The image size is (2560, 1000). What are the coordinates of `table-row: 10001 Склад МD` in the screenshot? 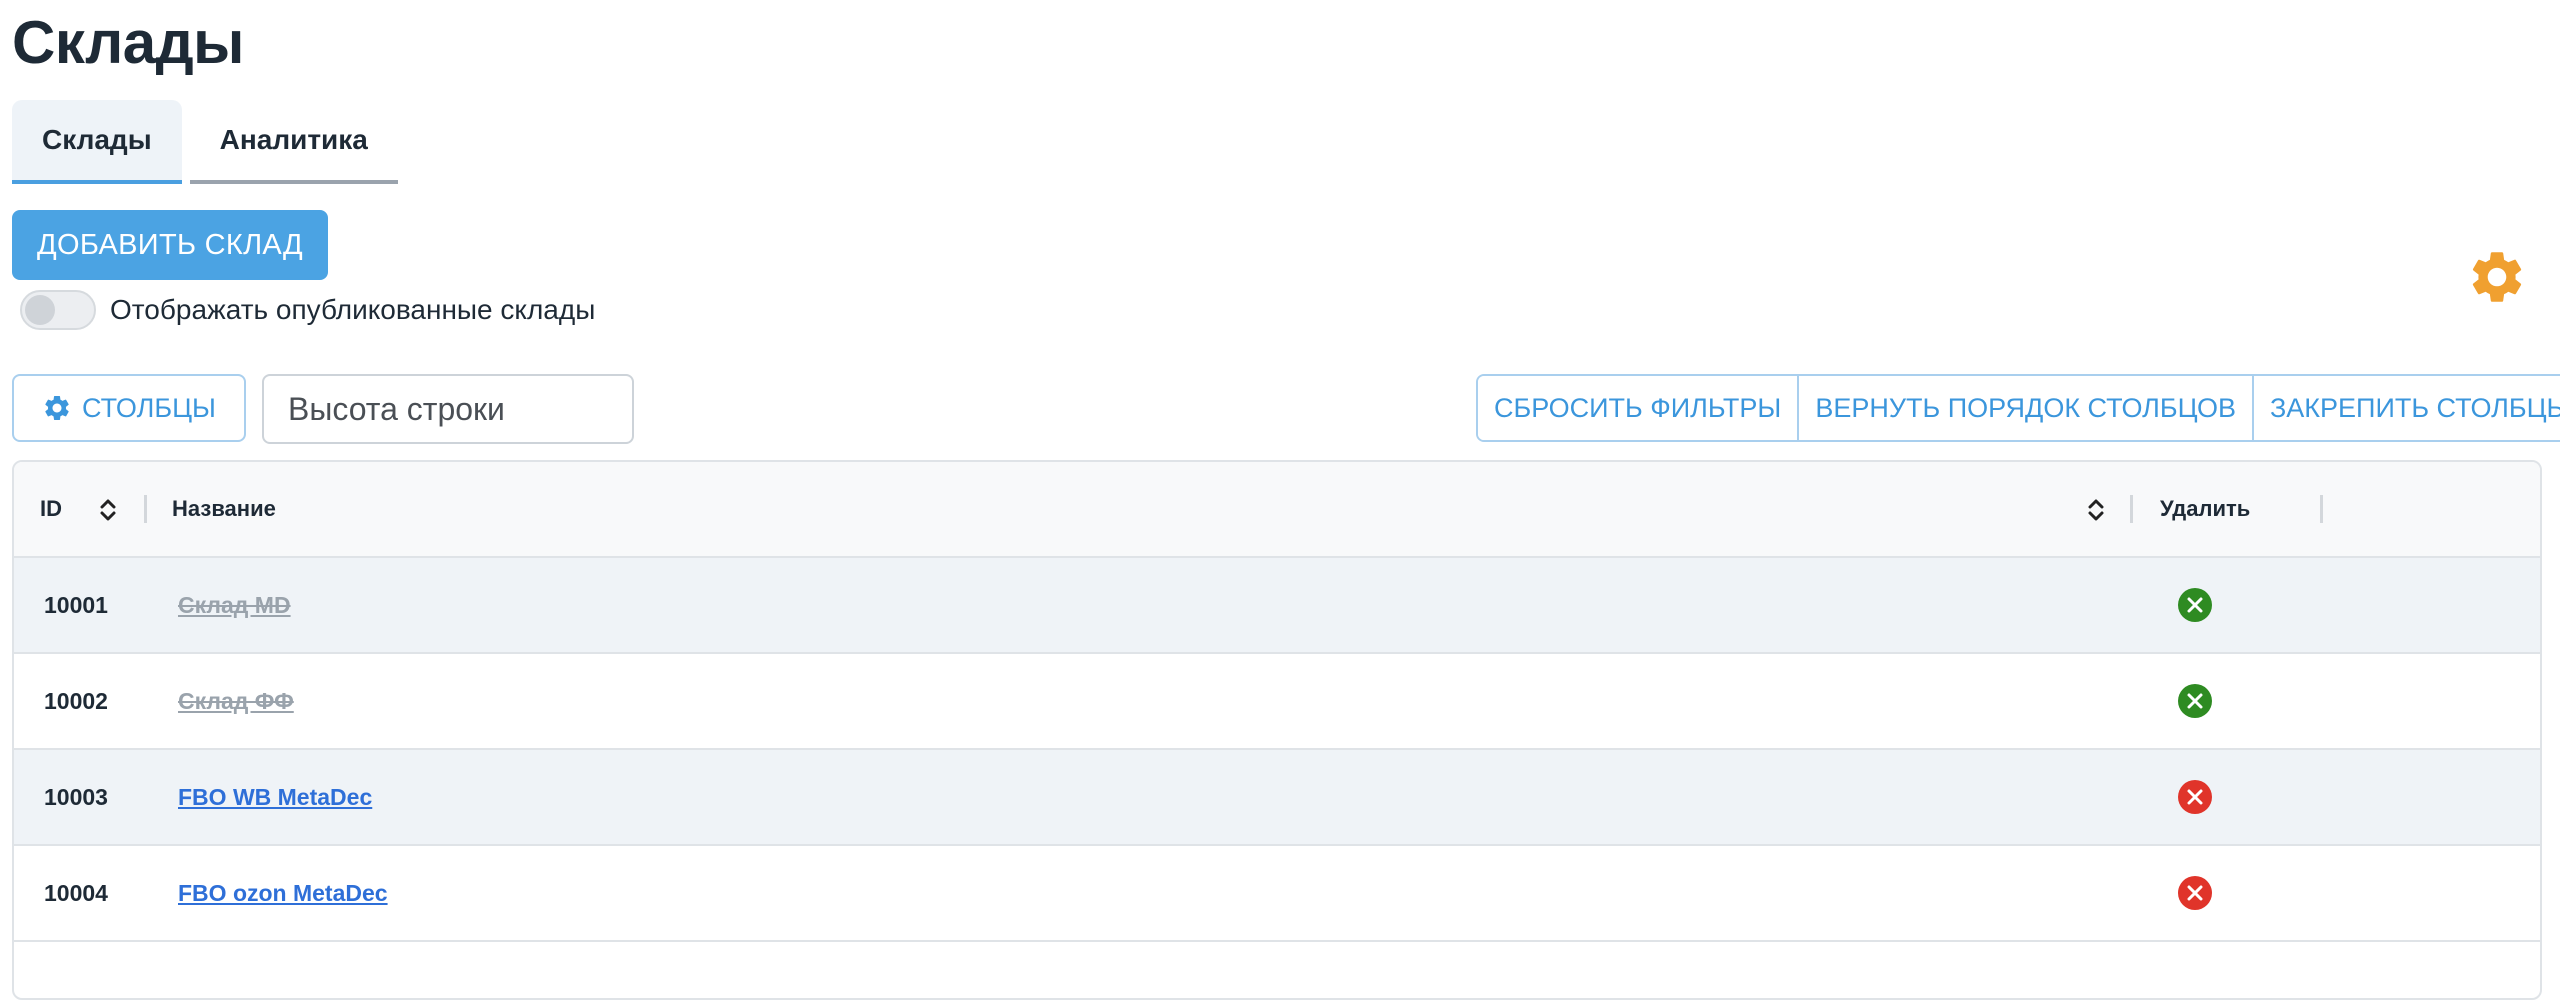 It's located at (1277, 606).